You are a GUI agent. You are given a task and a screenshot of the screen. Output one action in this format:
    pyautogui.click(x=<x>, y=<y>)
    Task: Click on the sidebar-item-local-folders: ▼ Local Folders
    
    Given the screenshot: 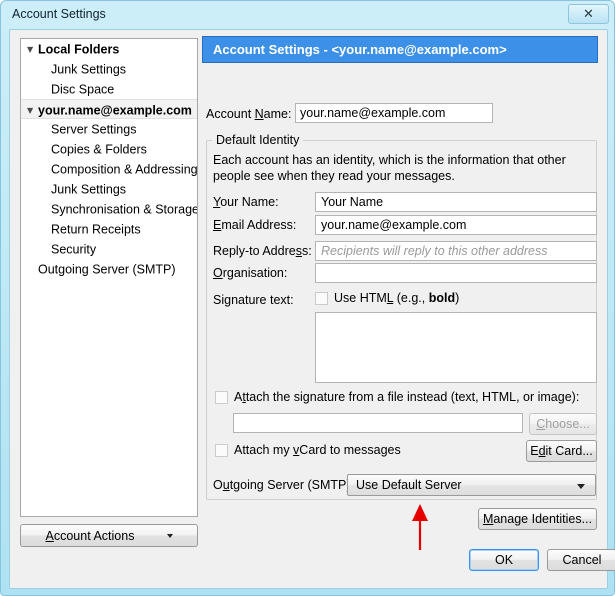 What is the action you would take?
    pyautogui.click(x=109, y=49)
    